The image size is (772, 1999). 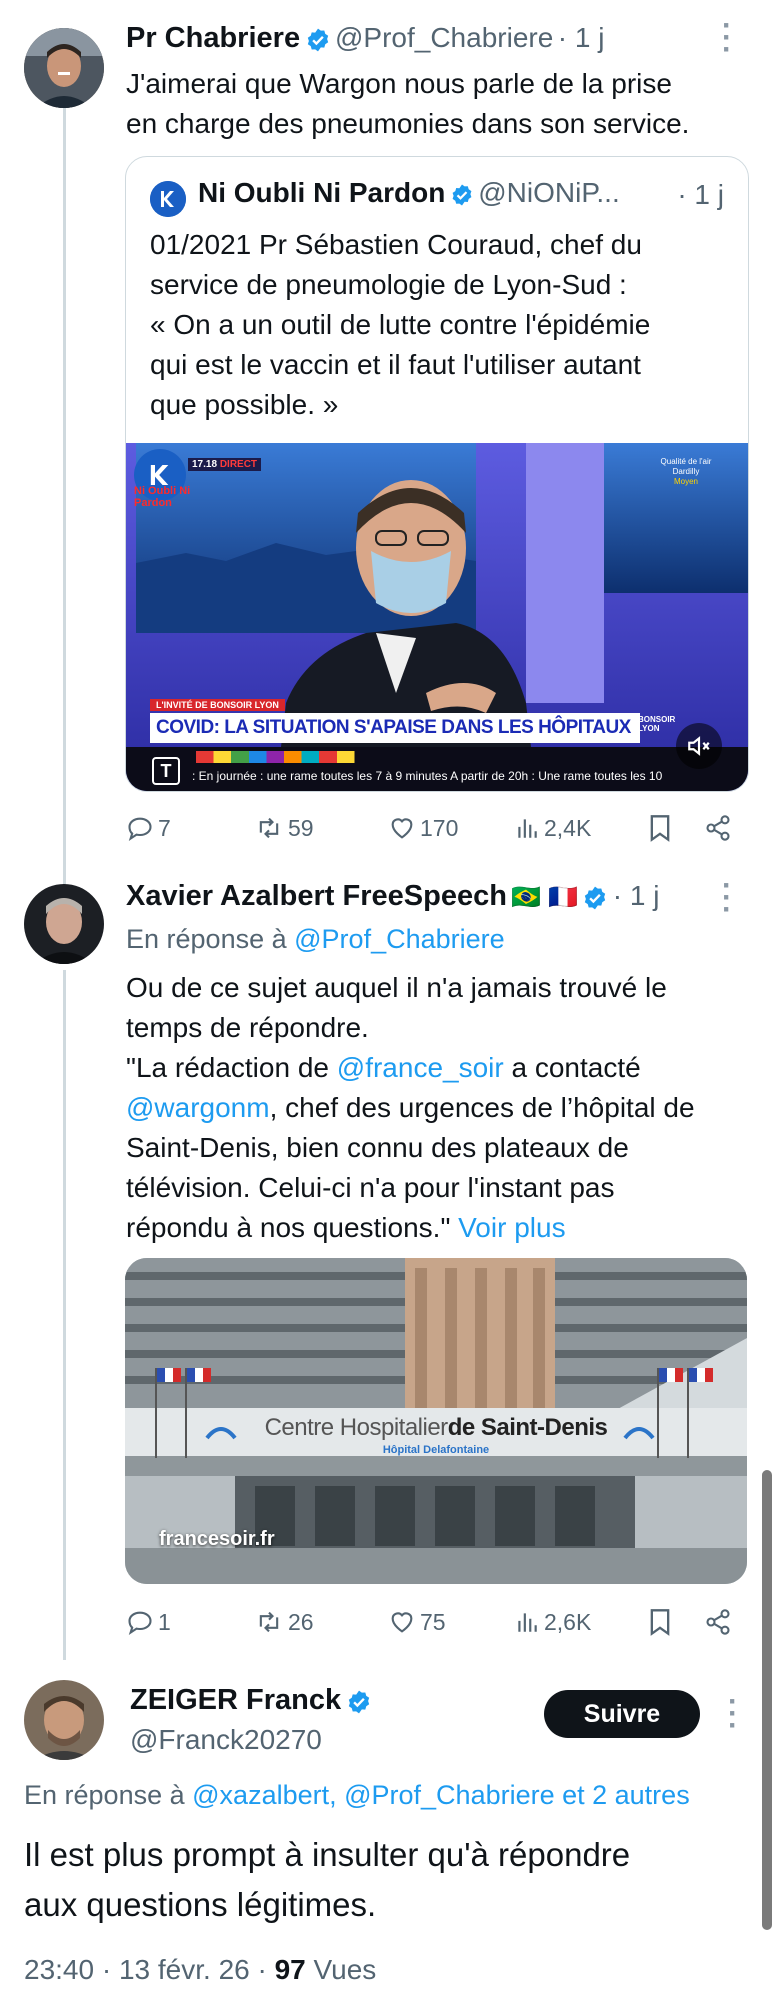 What do you see at coordinates (162, 497) in the screenshot?
I see `watermark-text: Ni Oubli Ni Pardon` at bounding box center [162, 497].